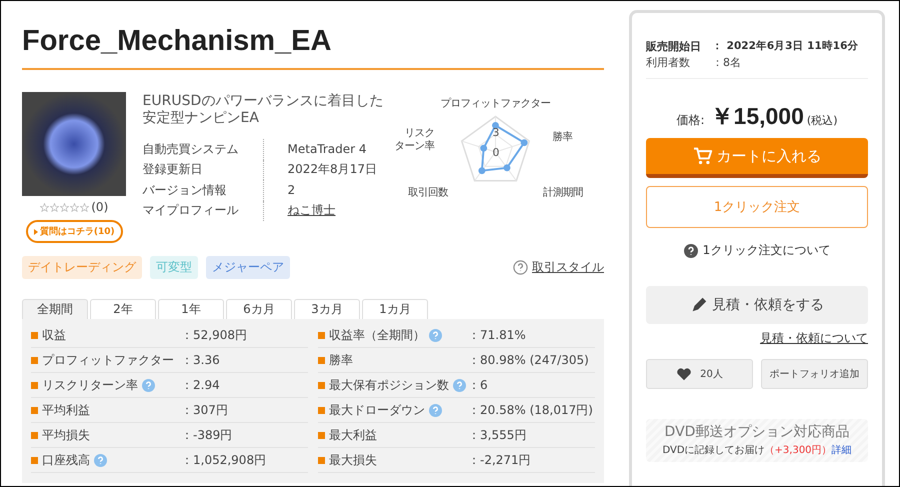 This screenshot has width=900, height=487. I want to click on stat-value: ：-389円, so click(206, 435).